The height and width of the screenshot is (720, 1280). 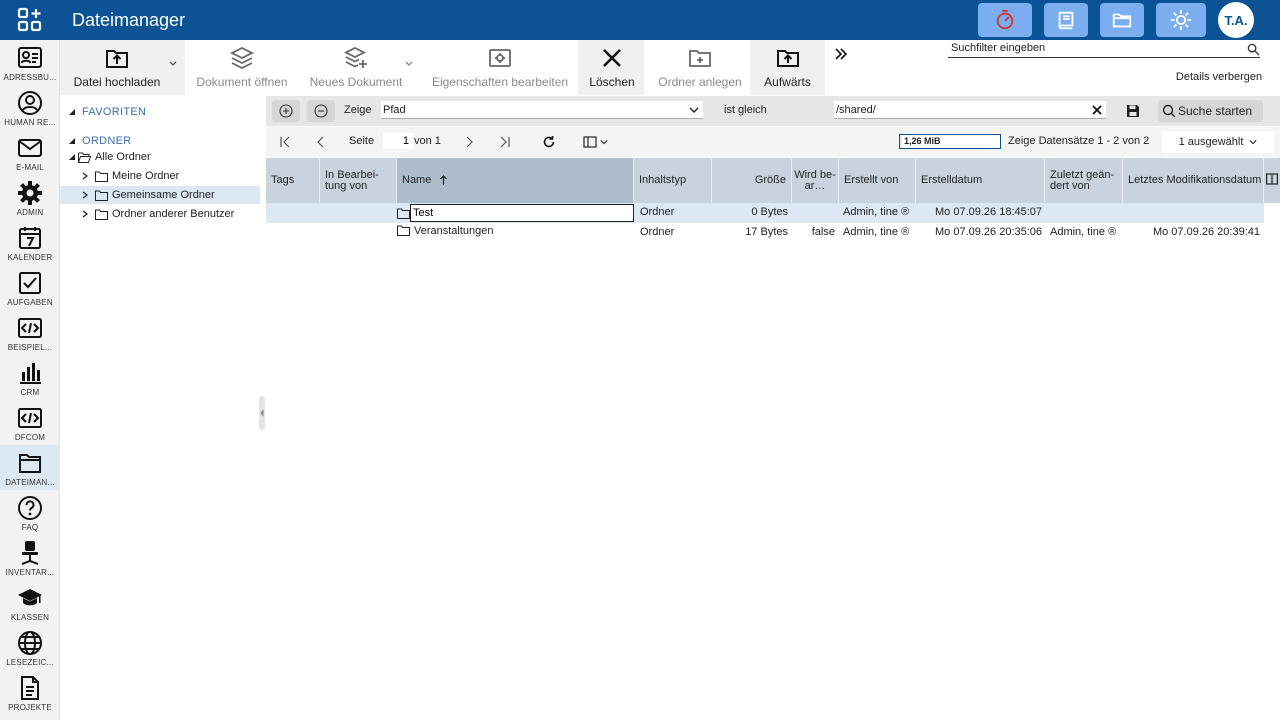 What do you see at coordinates (1093, 48) in the screenshot?
I see `search-filter-input` at bounding box center [1093, 48].